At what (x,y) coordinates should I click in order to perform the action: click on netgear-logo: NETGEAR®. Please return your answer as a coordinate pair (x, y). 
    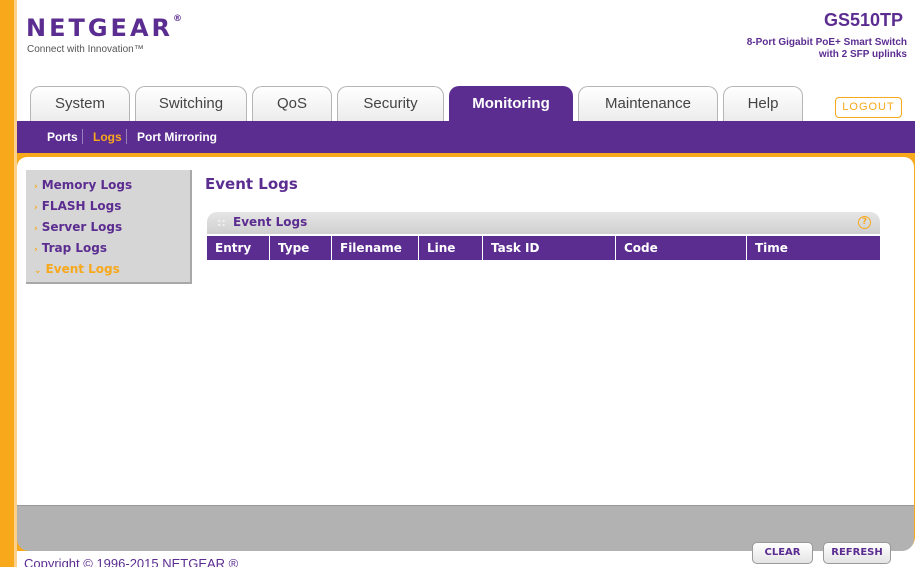
    Looking at the image, I should click on (104, 28).